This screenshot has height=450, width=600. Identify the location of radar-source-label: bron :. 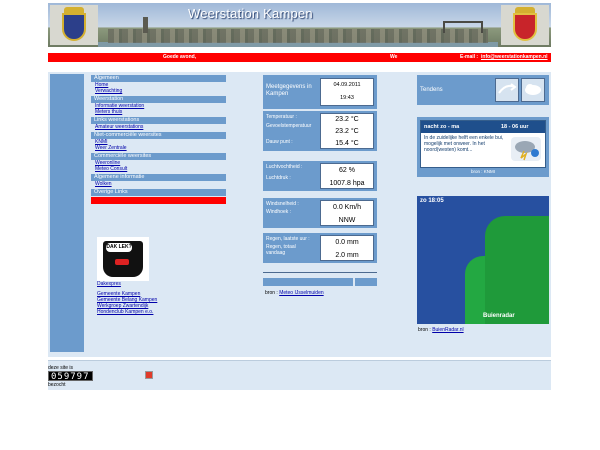
(424, 330).